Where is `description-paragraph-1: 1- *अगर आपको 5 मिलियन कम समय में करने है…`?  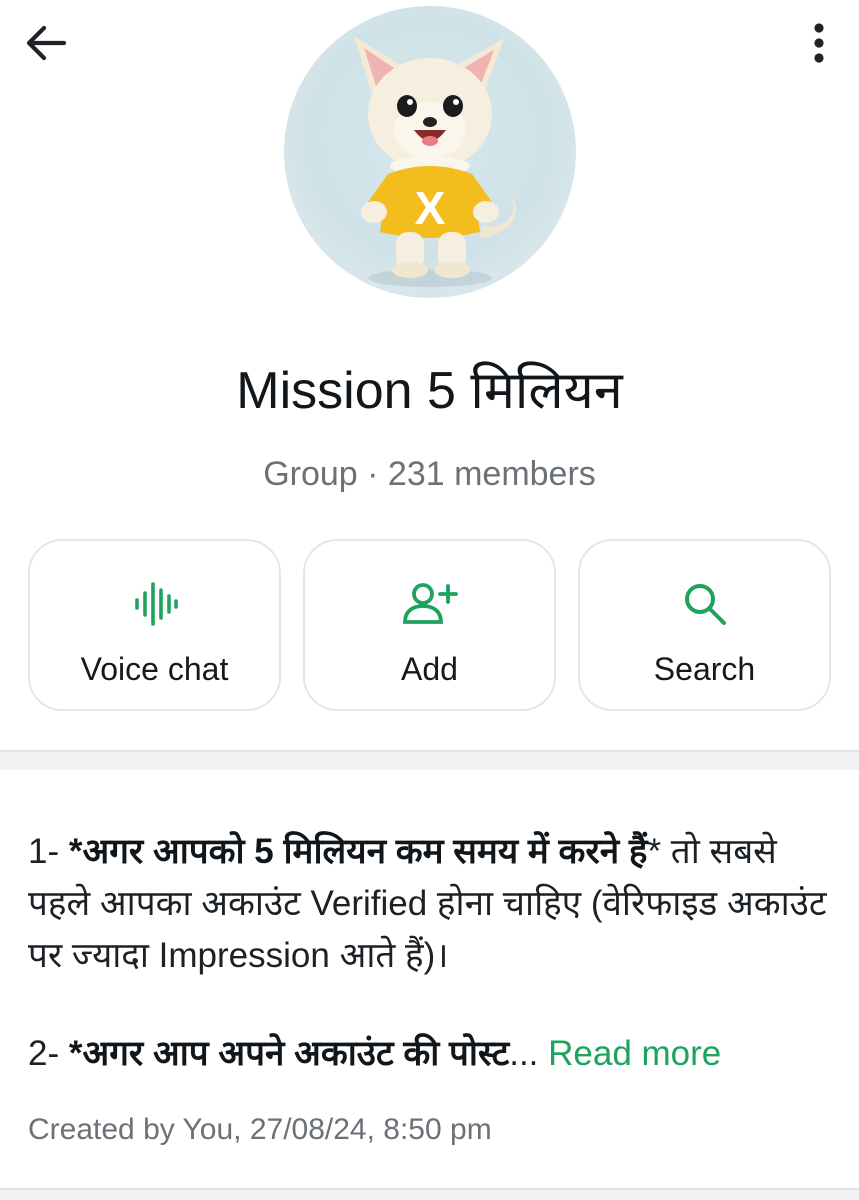 description-paragraph-1: 1- *अगर आपको 5 मिलियन कम समय में करने है… is located at coordinates (429, 904).